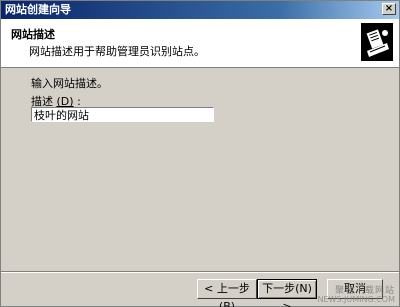 This screenshot has height=307, width=400. What do you see at coordinates (122, 114) in the screenshot?
I see `description-input` at bounding box center [122, 114].